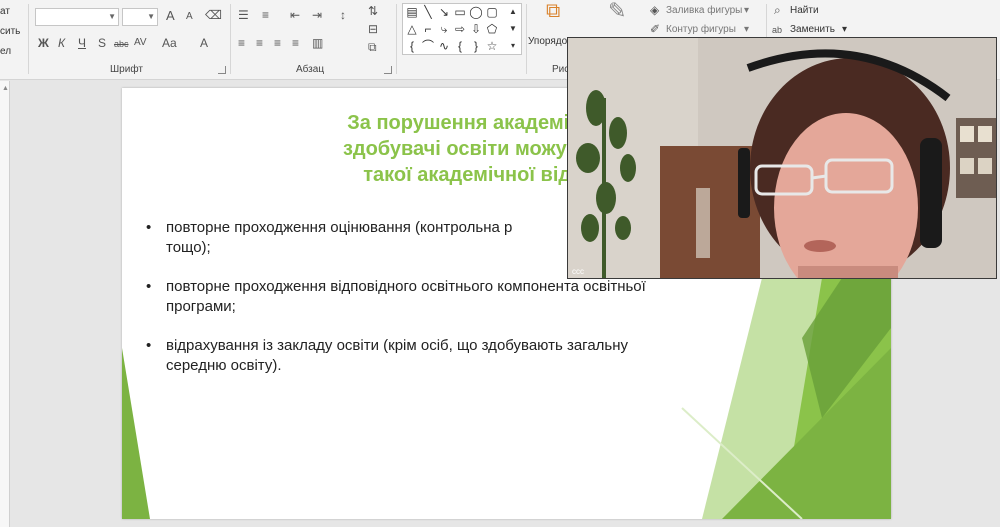  I want to click on right-arrow-shape-icon: ⇨, so click(460, 29).